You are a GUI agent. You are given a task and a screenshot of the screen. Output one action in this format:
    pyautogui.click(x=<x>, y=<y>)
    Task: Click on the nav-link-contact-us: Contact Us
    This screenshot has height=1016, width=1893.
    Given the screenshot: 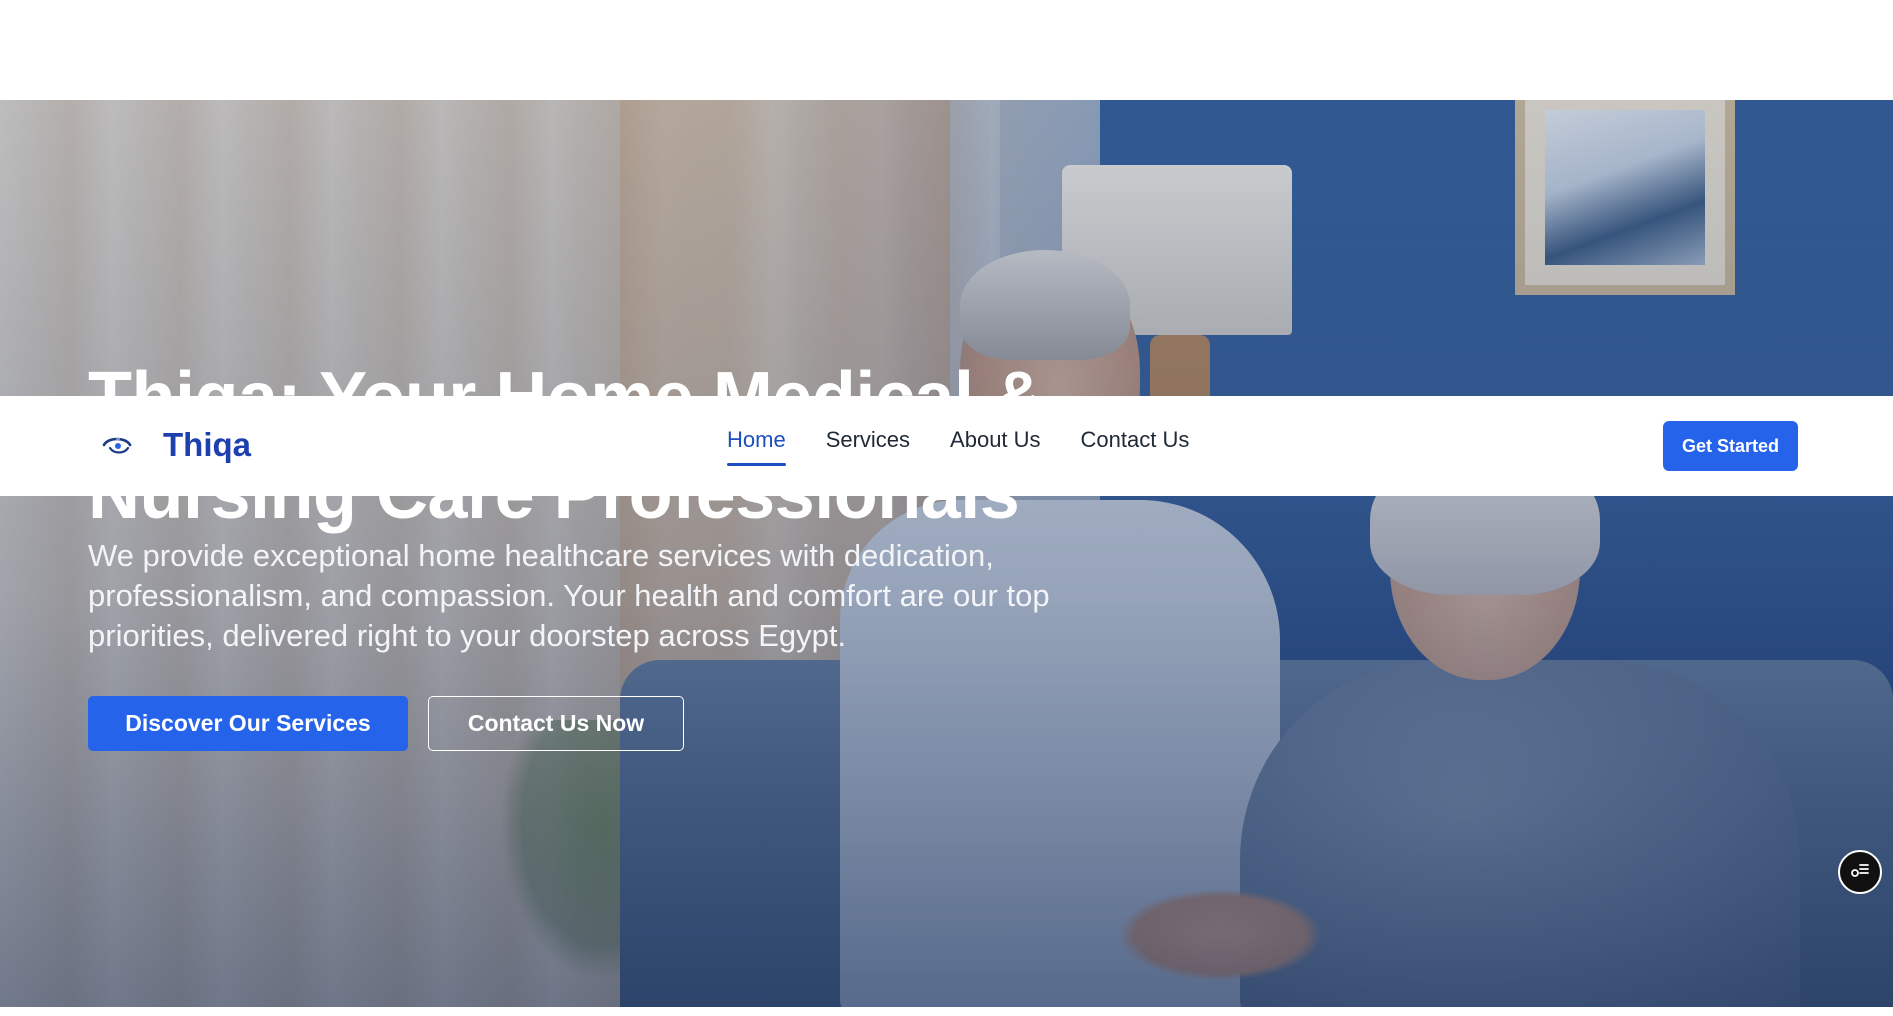 What is the action you would take?
    pyautogui.click(x=1135, y=446)
    